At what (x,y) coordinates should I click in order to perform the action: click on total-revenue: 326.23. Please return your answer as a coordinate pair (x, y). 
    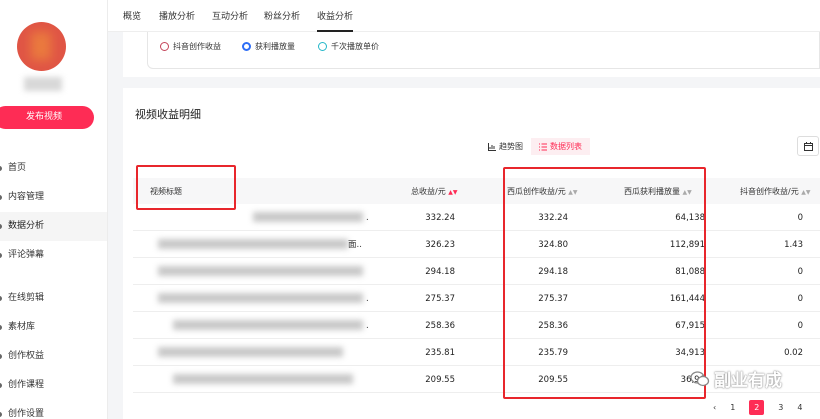
    Looking at the image, I should click on (440, 245).